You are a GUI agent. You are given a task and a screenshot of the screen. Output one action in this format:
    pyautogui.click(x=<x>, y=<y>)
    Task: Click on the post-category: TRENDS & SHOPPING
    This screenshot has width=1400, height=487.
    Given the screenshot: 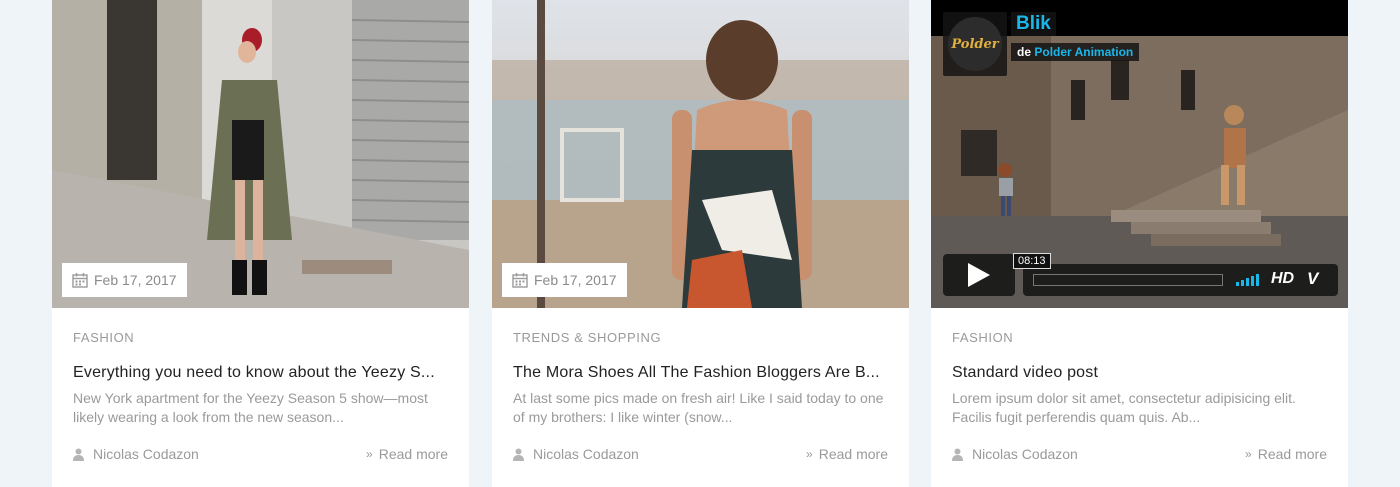 What is the action you would take?
    pyautogui.click(x=587, y=337)
    